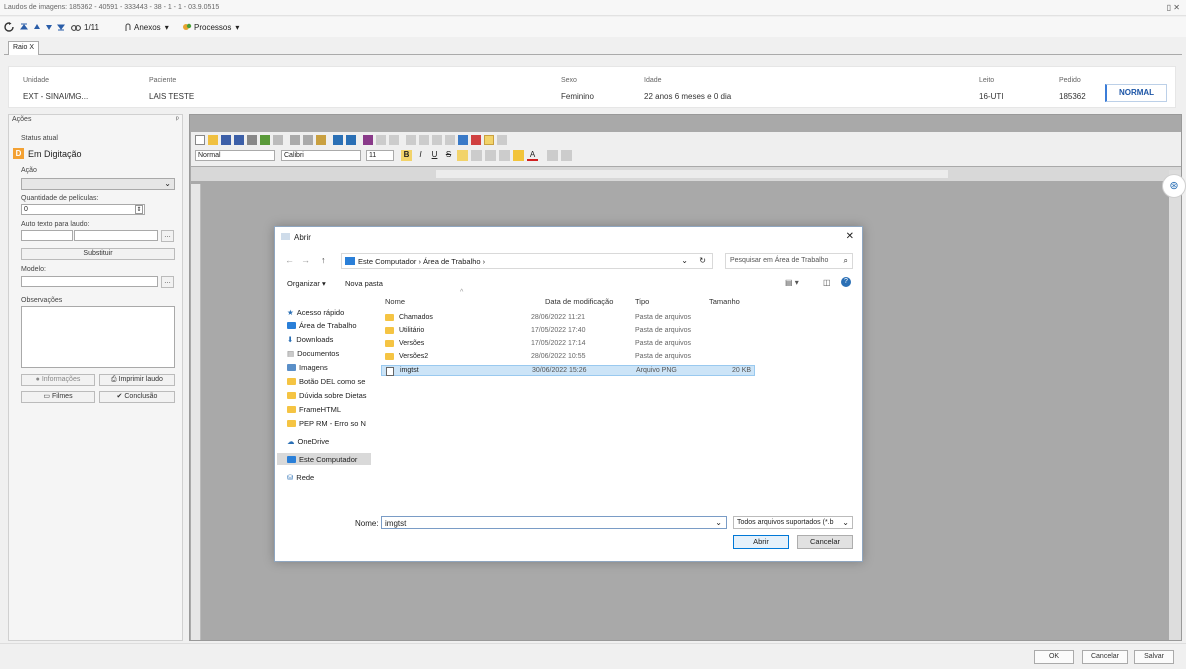  Describe the element at coordinates (420, 155) in the screenshot. I see `italic-icon: I` at that location.